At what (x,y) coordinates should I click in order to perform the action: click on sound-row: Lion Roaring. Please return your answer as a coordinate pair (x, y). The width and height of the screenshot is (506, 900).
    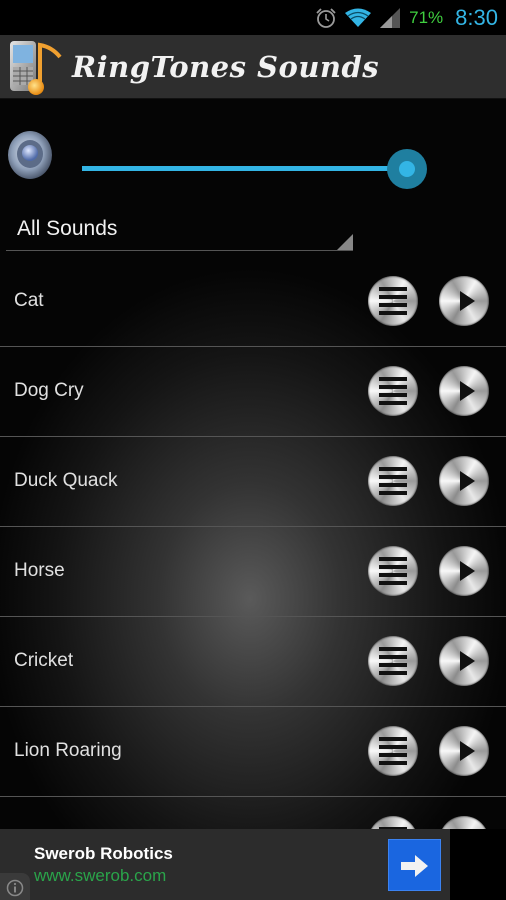
    Looking at the image, I should click on (253, 752).